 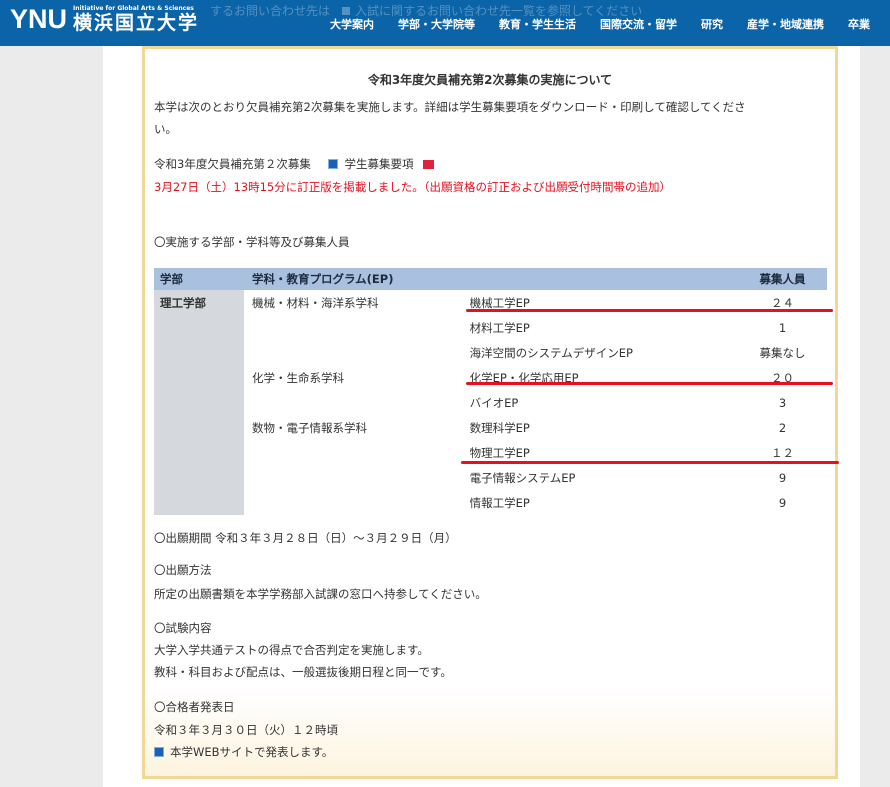 I want to click on faculty-cell: 理工学部, so click(x=199, y=402).